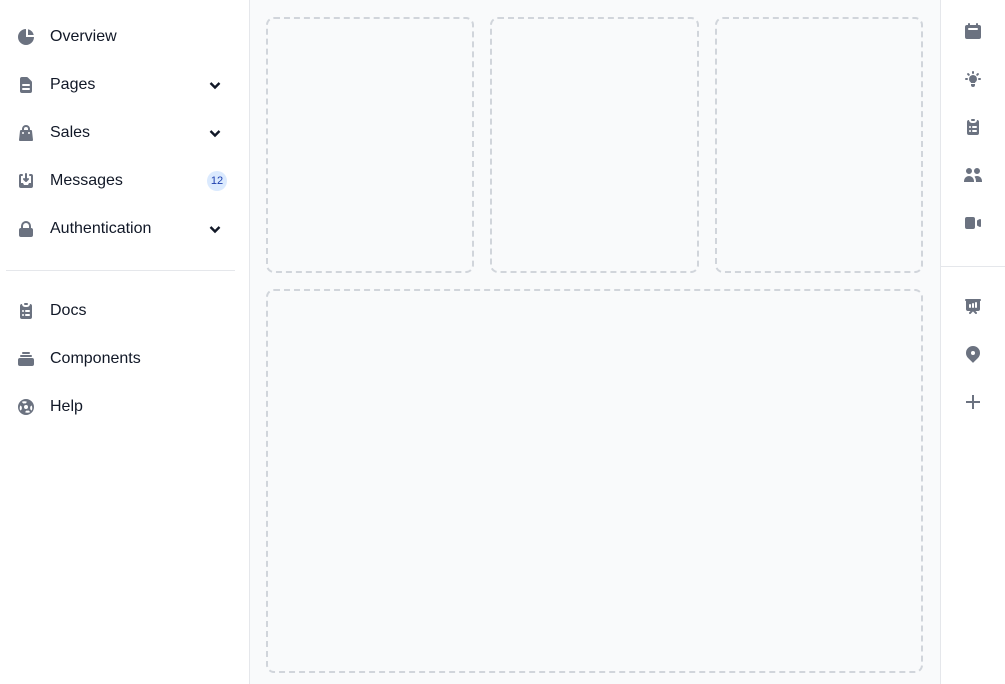  I want to click on calendar-icon, so click(973, 33).